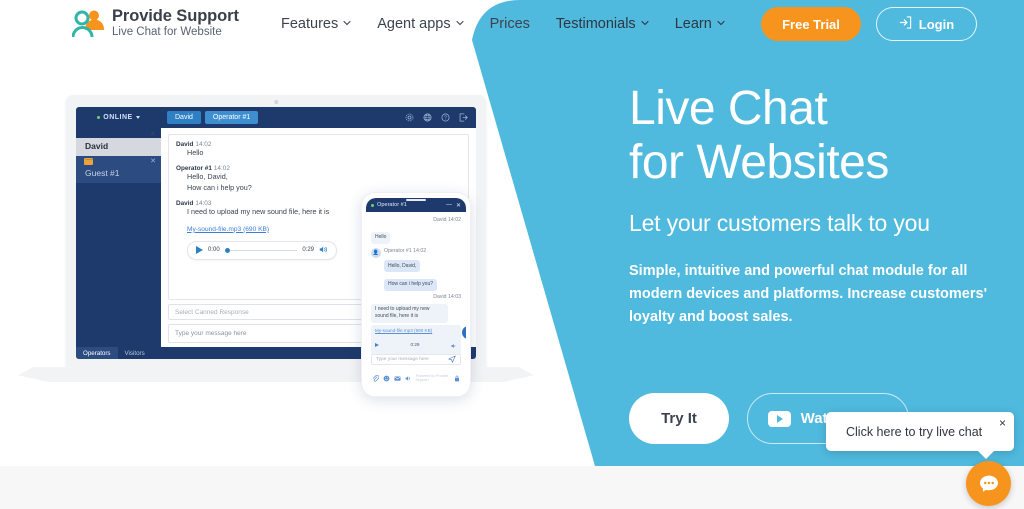 The image size is (1024, 509). Describe the element at coordinates (214, 250) in the screenshot. I see `audio-current-time: 0:00` at that location.